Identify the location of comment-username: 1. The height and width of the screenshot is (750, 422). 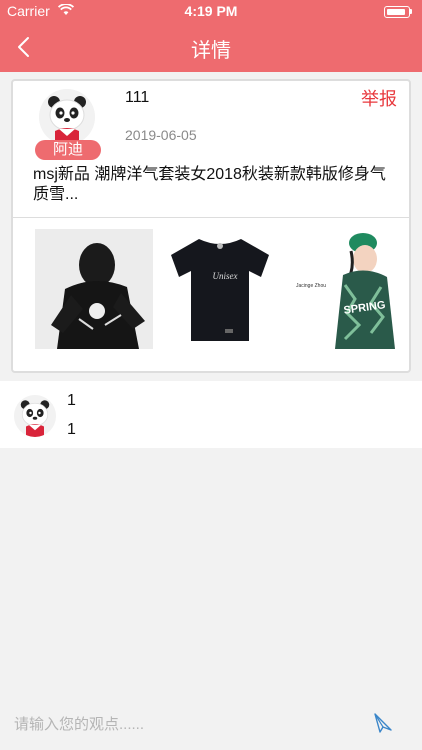
(71, 400).